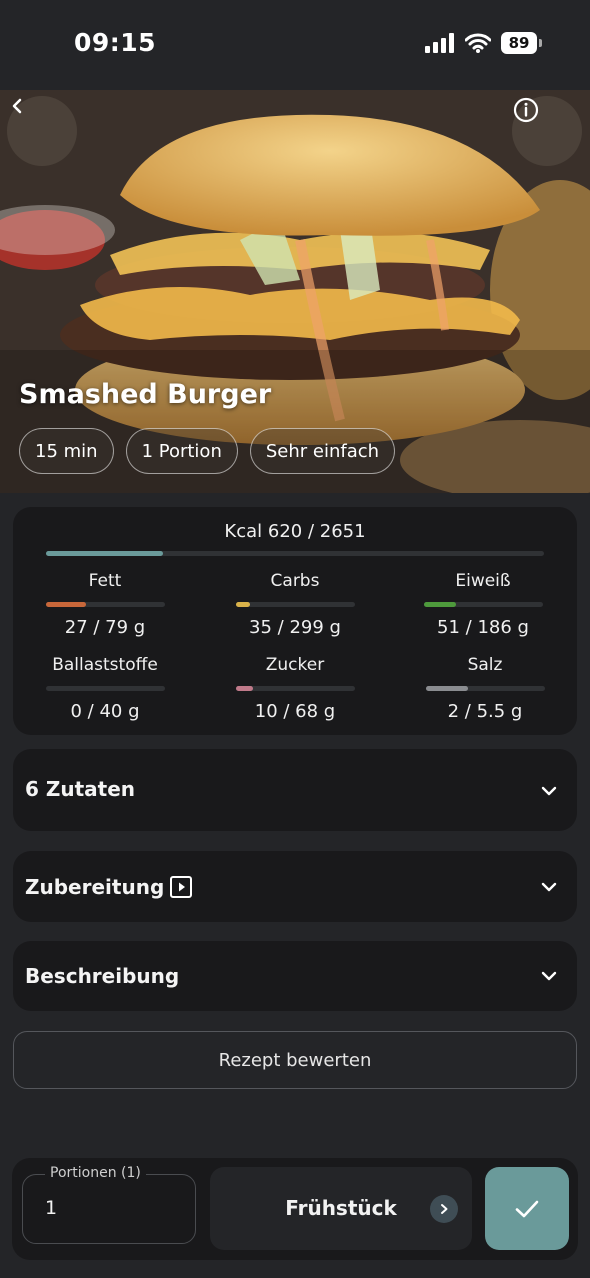  Describe the element at coordinates (295, 886) in the screenshot. I see `preparation-section: Zubereitung` at that location.